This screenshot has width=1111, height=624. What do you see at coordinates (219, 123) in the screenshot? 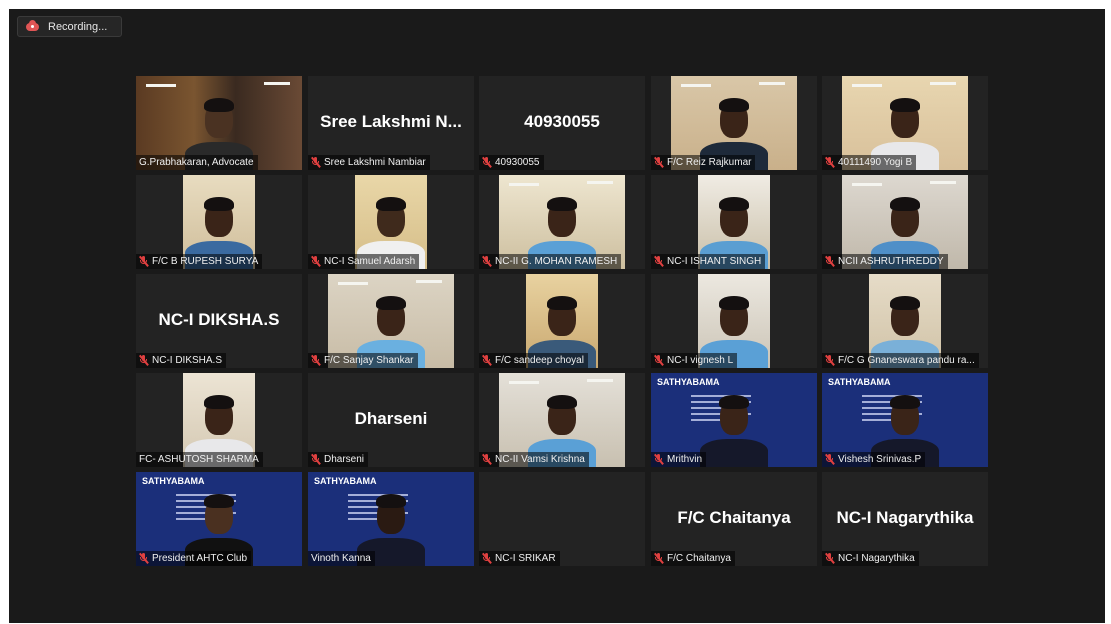
I see `participant-tile: G.Prabhakaran, Advocate` at bounding box center [219, 123].